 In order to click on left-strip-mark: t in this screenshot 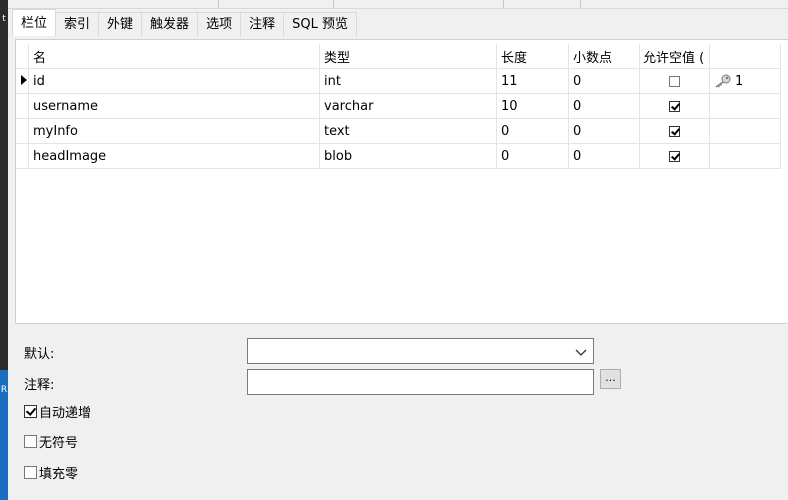, I will do `click(4, 19)`.